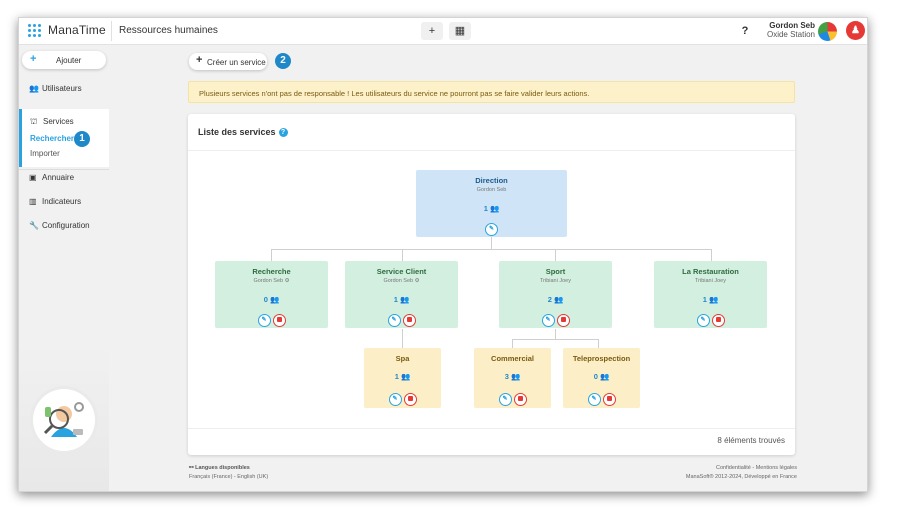  Describe the element at coordinates (33, 201) in the screenshot. I see `chart-icon: ▥` at that location.